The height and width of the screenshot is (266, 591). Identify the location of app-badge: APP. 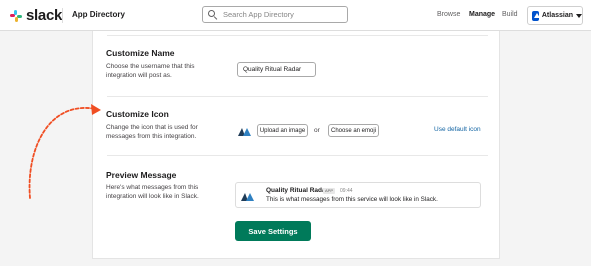
(329, 191).